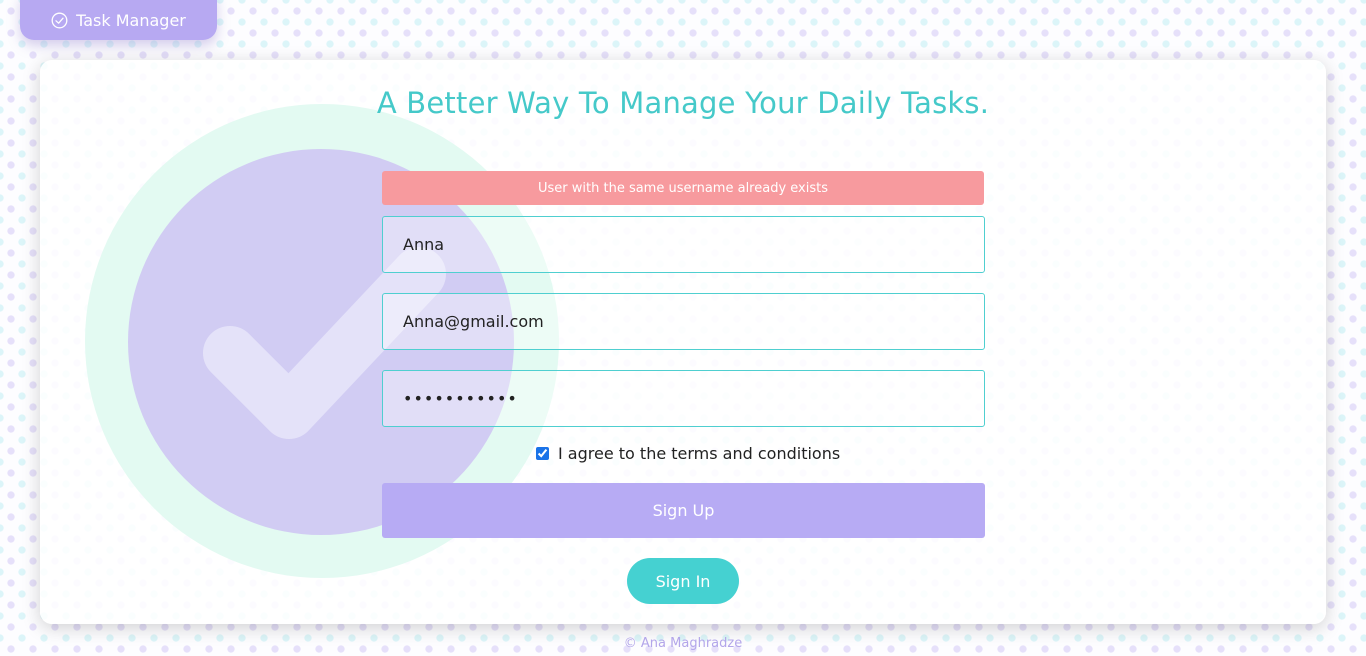 The image size is (1366, 656). Describe the element at coordinates (542, 453) in the screenshot. I see `terms-checkbox` at that location.